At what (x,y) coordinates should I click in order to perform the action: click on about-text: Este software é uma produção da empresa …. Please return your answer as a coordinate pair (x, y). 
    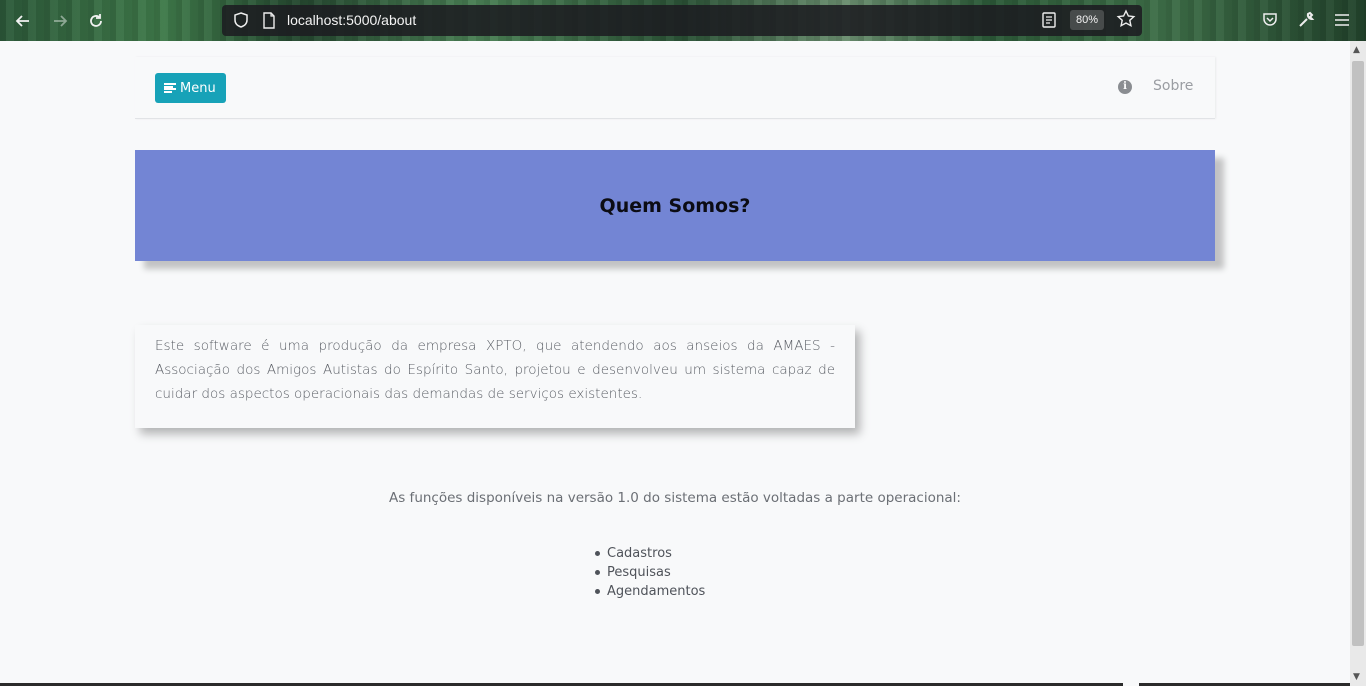
    Looking at the image, I should click on (495, 370).